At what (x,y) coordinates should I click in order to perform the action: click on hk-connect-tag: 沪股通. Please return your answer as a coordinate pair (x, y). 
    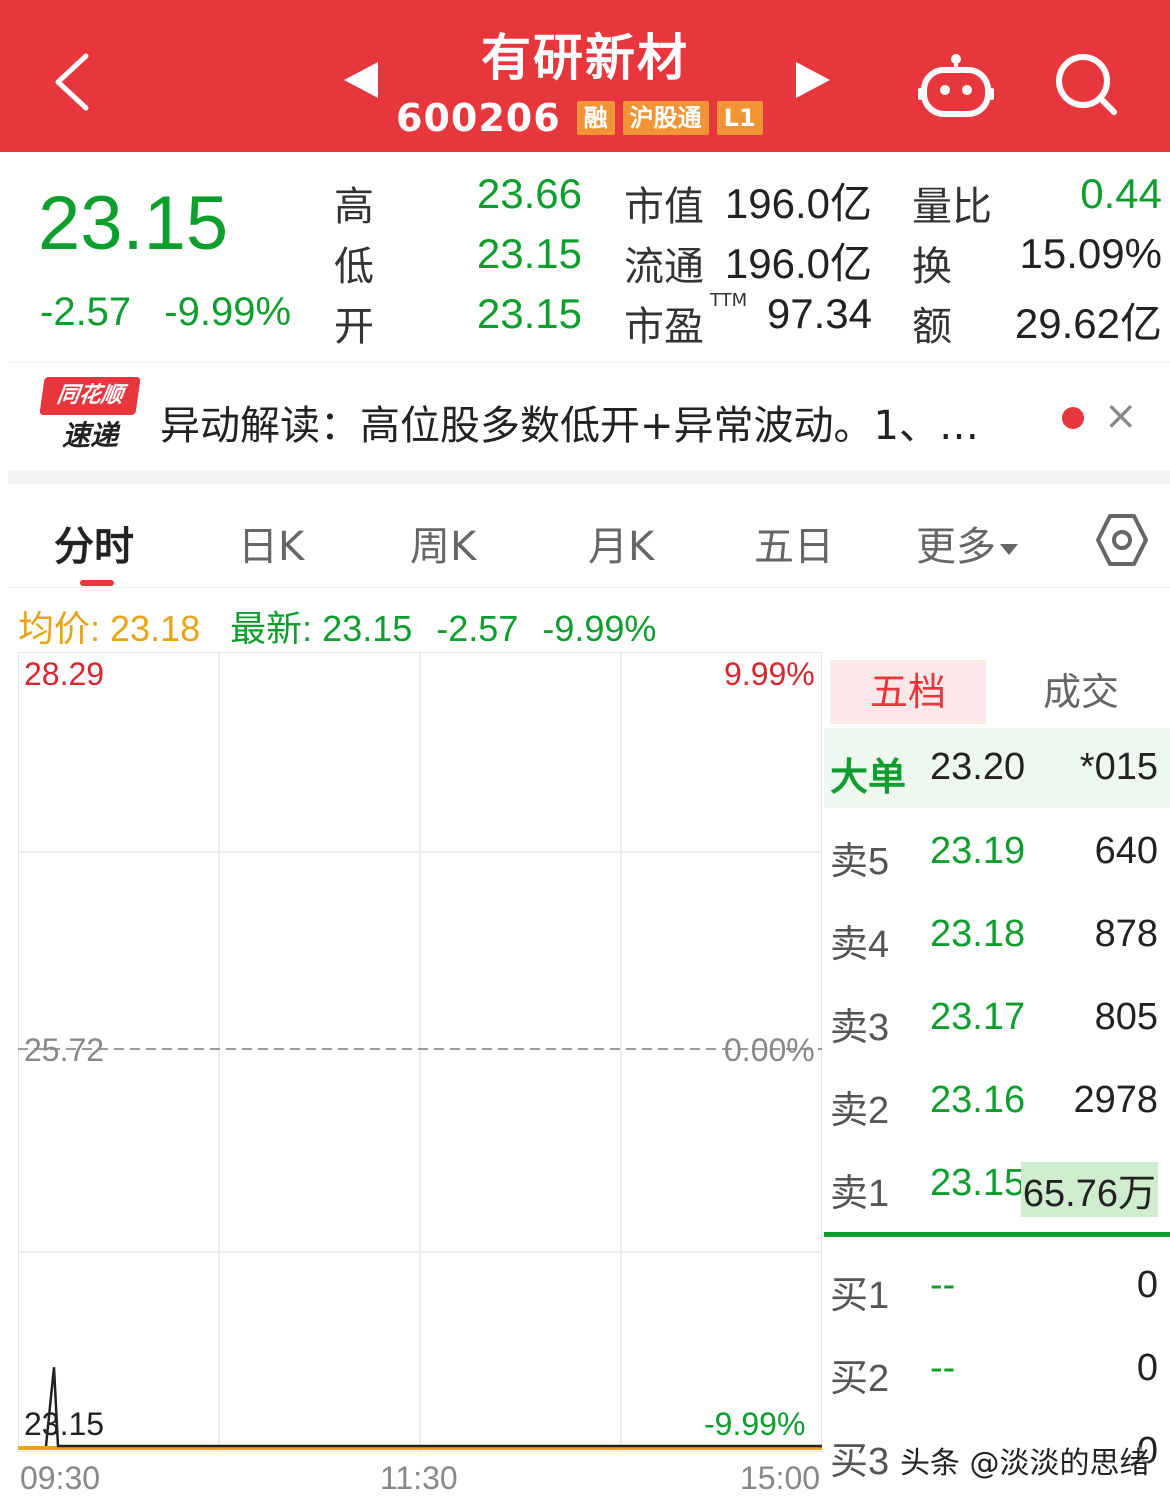
    Looking at the image, I should click on (665, 118).